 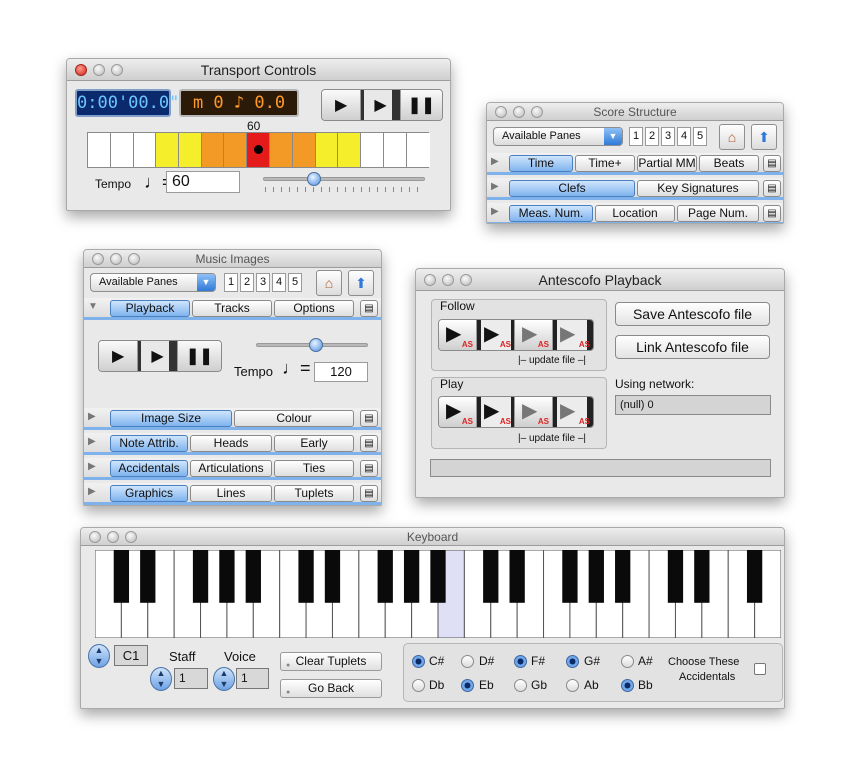 What do you see at coordinates (314, 179) in the screenshot?
I see `slider-knob` at bounding box center [314, 179].